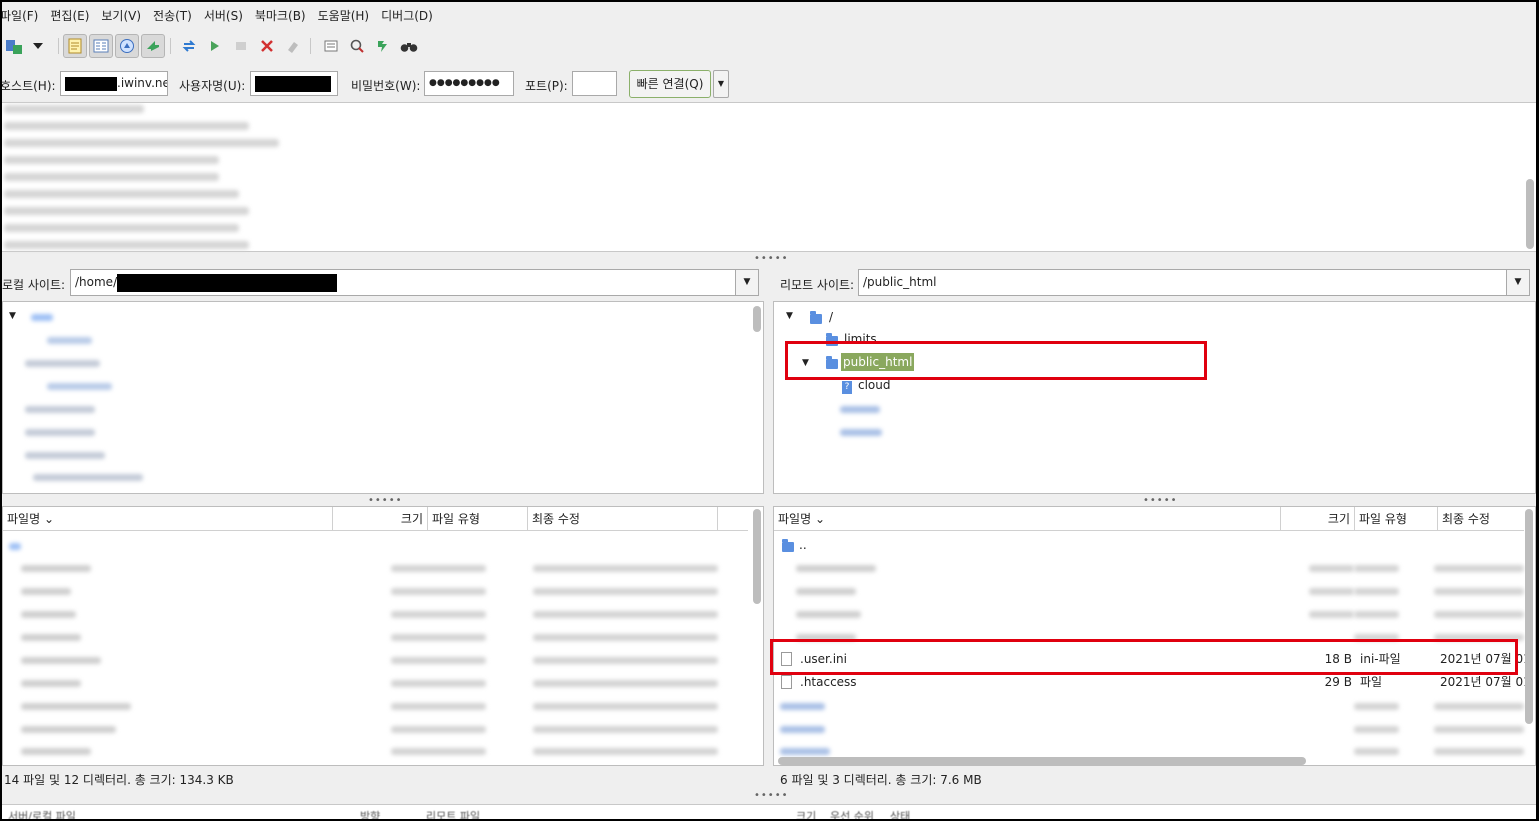 This screenshot has width=1539, height=821. Describe the element at coordinates (14, 46) in the screenshot. I see `site-manager-icon` at that location.